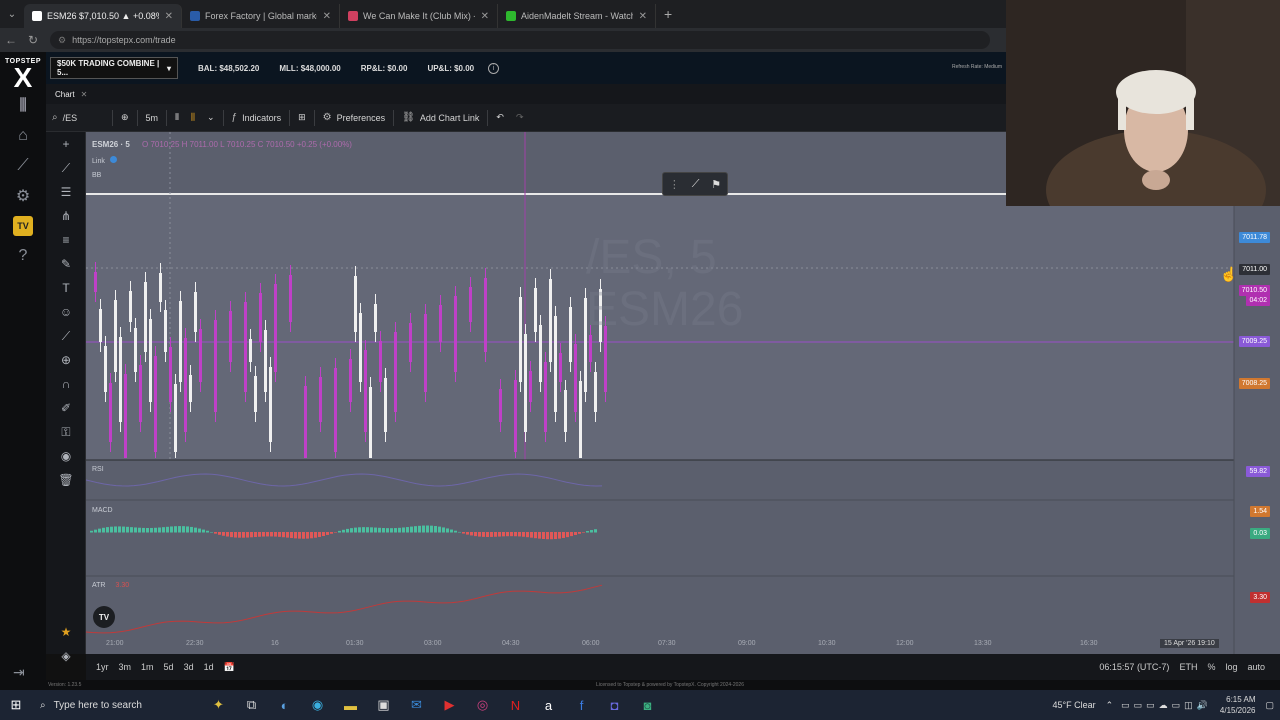  What do you see at coordinates (23, 106) in the screenshot?
I see `trade-candles-icon: ⫼` at bounding box center [23, 106].